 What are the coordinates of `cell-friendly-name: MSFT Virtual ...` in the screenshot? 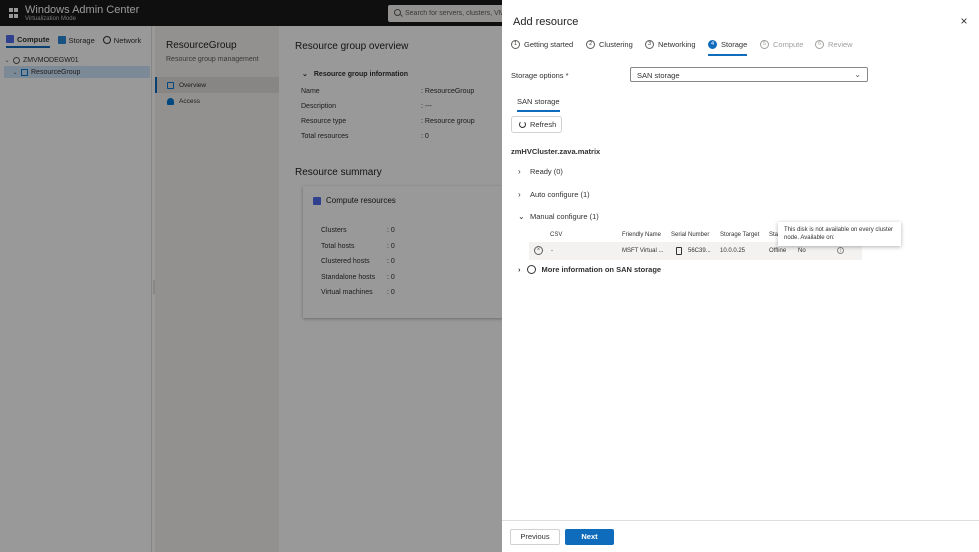 It's located at (643, 251).